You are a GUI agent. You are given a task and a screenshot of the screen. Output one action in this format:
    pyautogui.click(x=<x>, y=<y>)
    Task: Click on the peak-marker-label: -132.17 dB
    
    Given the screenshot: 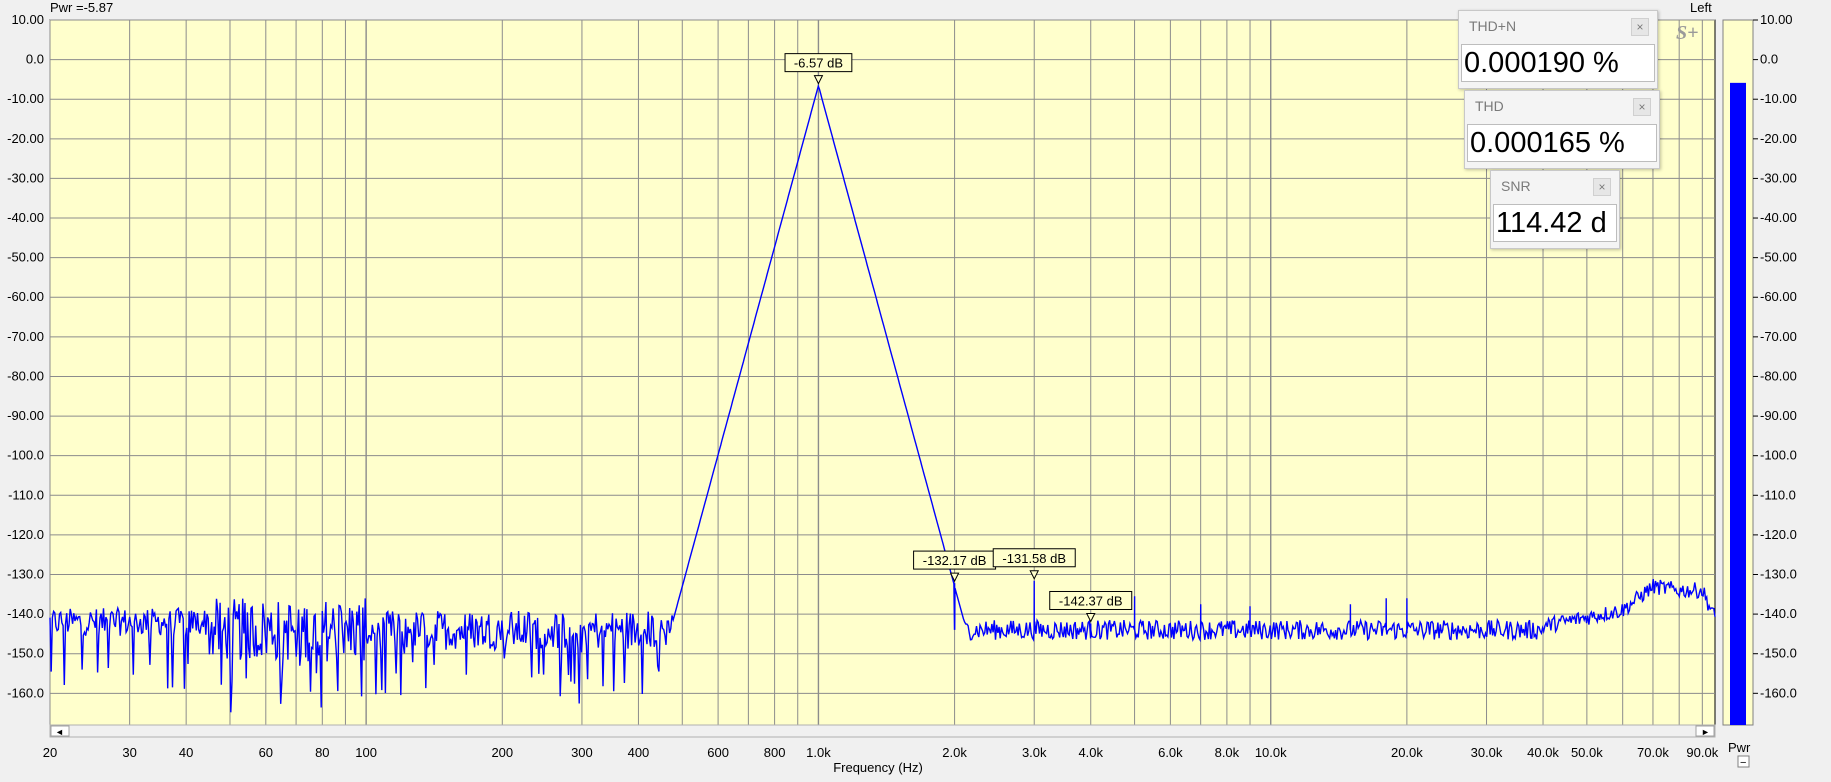 What is the action you would take?
    pyautogui.click(x=955, y=560)
    